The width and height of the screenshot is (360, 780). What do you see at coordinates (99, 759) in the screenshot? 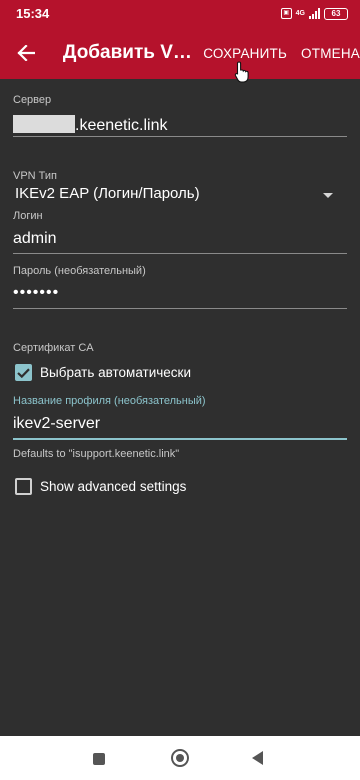
I see `recent-apps-button` at bounding box center [99, 759].